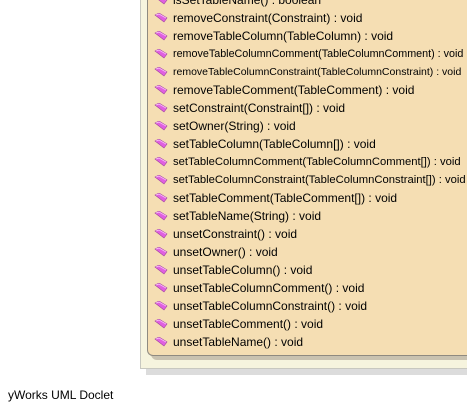 The image size is (467, 412). Describe the element at coordinates (248, 324) in the screenshot. I see `method-signature: unsetTableComment() : void` at that location.